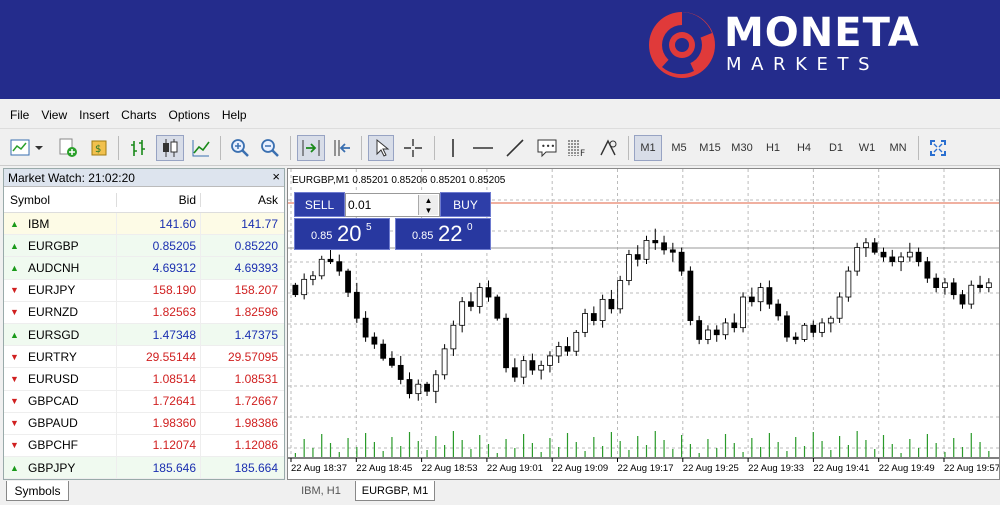  What do you see at coordinates (938, 148) in the screenshot?
I see `fullscreen-button` at bounding box center [938, 148].